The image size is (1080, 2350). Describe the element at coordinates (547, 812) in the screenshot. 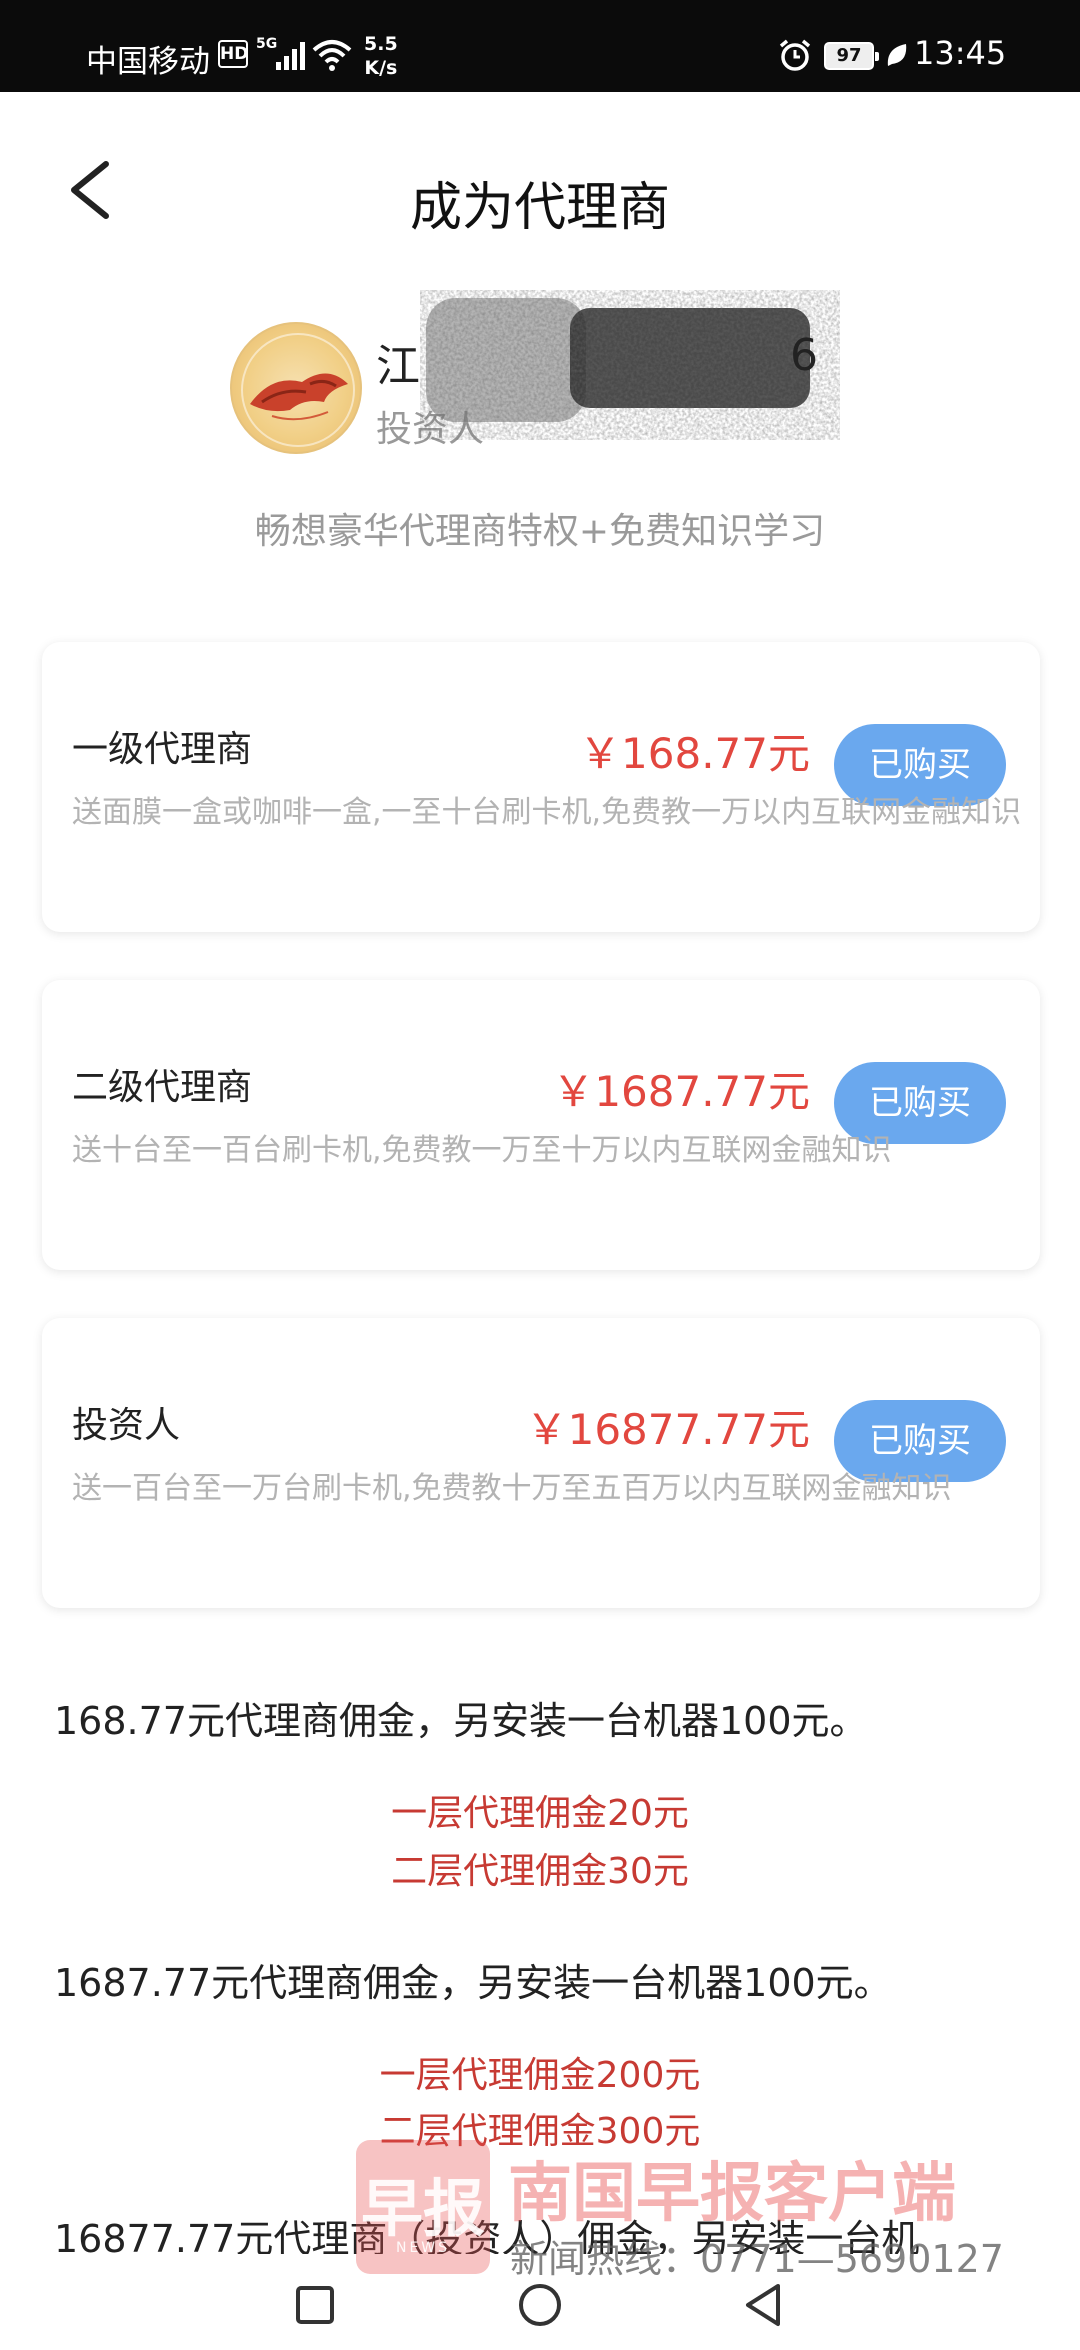

I see `card-description: 送面膜一盒或咖啡一盒,一至十台刷卡机,免费教一万以内互联网金融知识` at that location.